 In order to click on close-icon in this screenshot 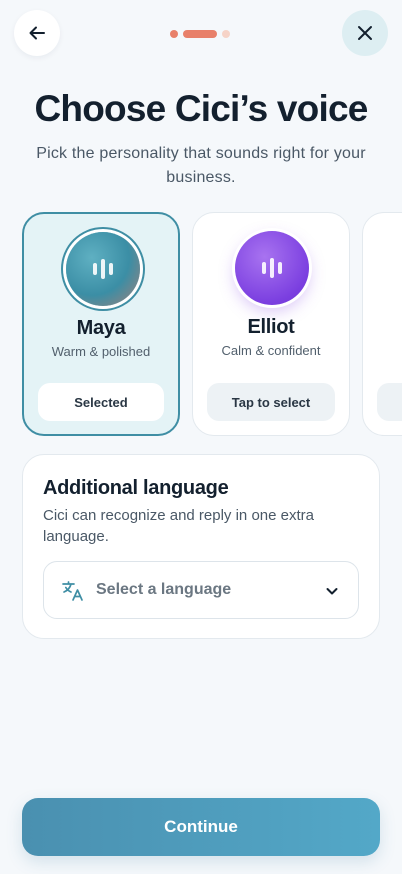, I will do `click(365, 33)`.